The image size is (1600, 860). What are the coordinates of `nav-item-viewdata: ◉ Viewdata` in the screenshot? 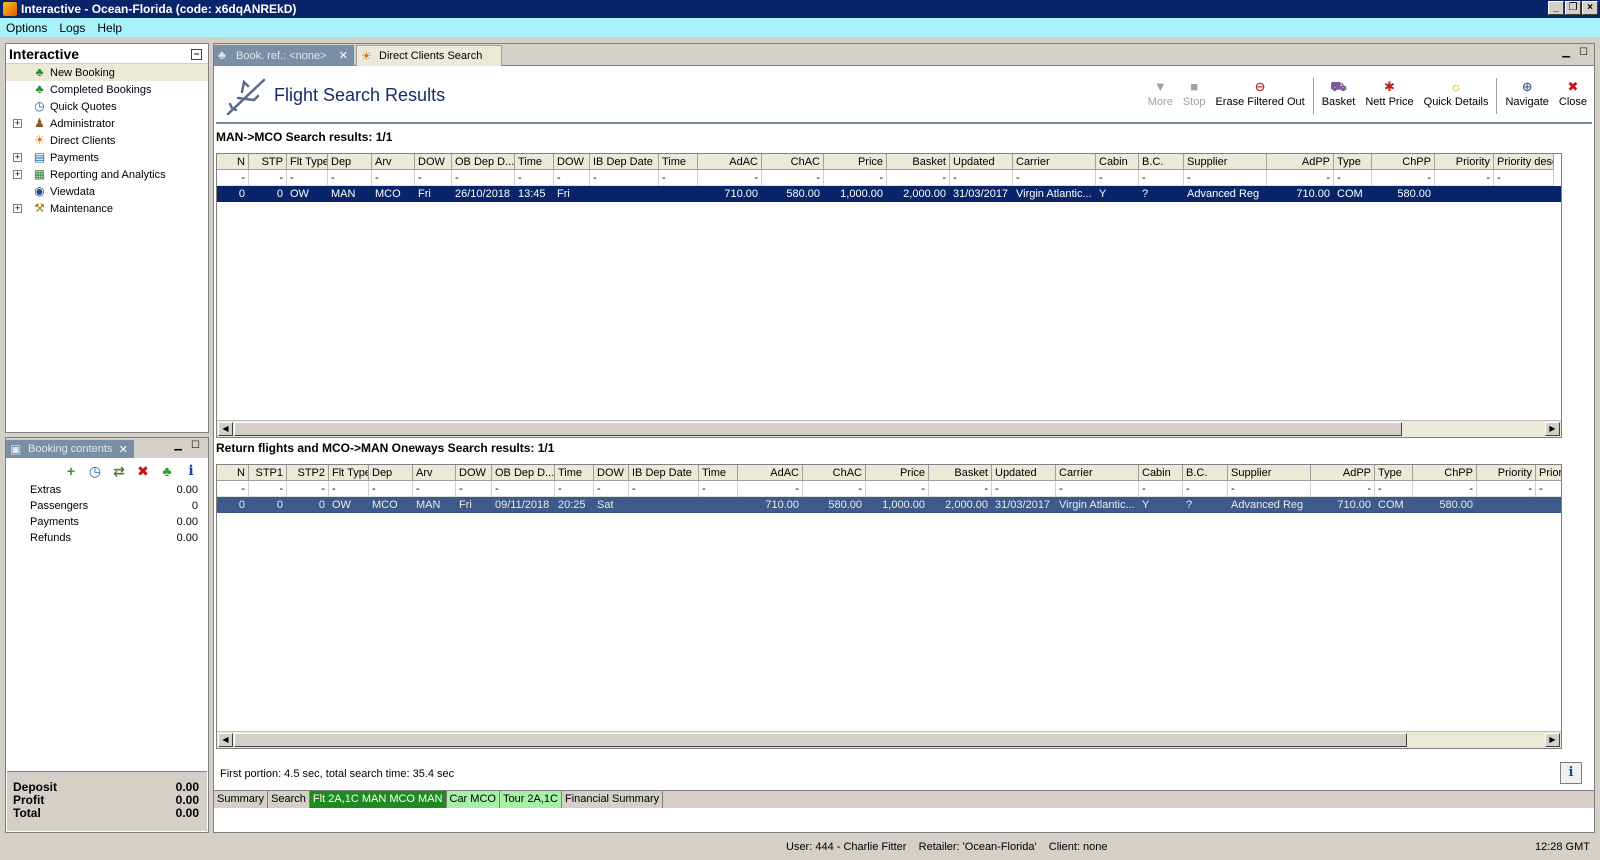 It's located at (107, 191).